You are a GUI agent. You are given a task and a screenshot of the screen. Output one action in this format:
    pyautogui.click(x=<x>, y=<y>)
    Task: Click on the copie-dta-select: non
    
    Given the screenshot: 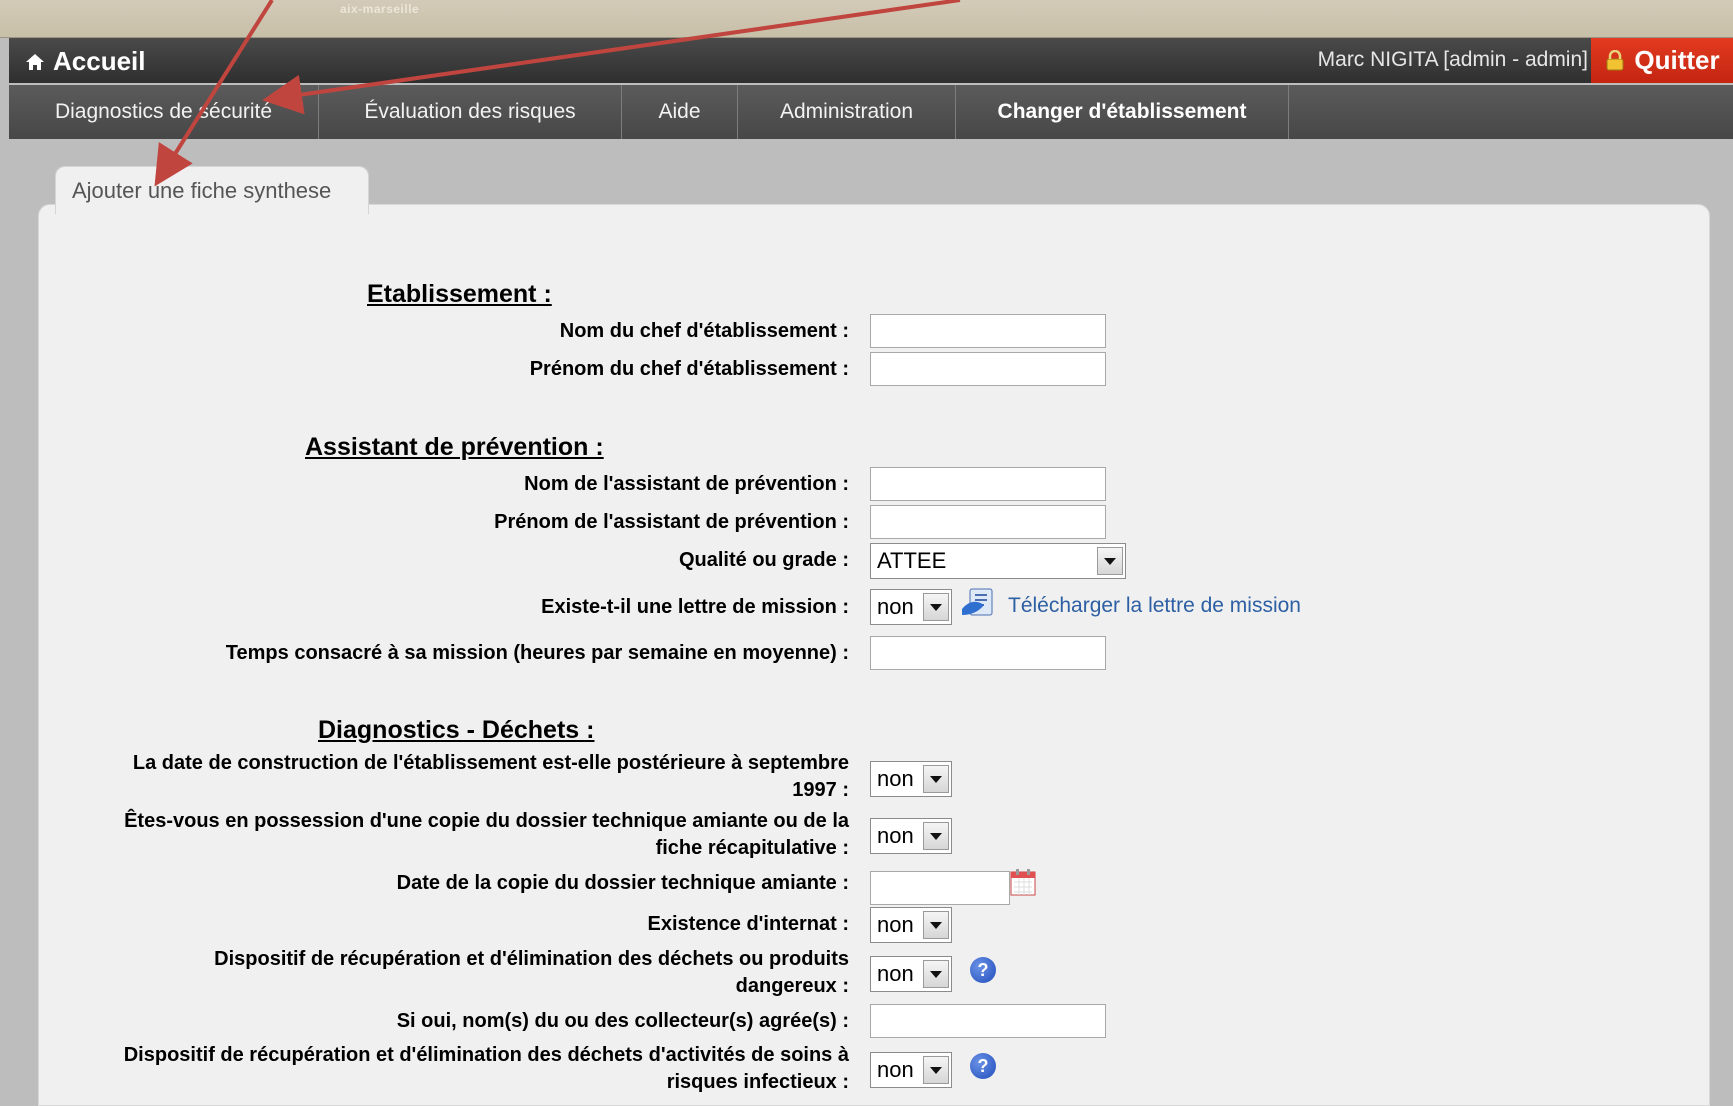 What is the action you would take?
    pyautogui.click(x=911, y=836)
    